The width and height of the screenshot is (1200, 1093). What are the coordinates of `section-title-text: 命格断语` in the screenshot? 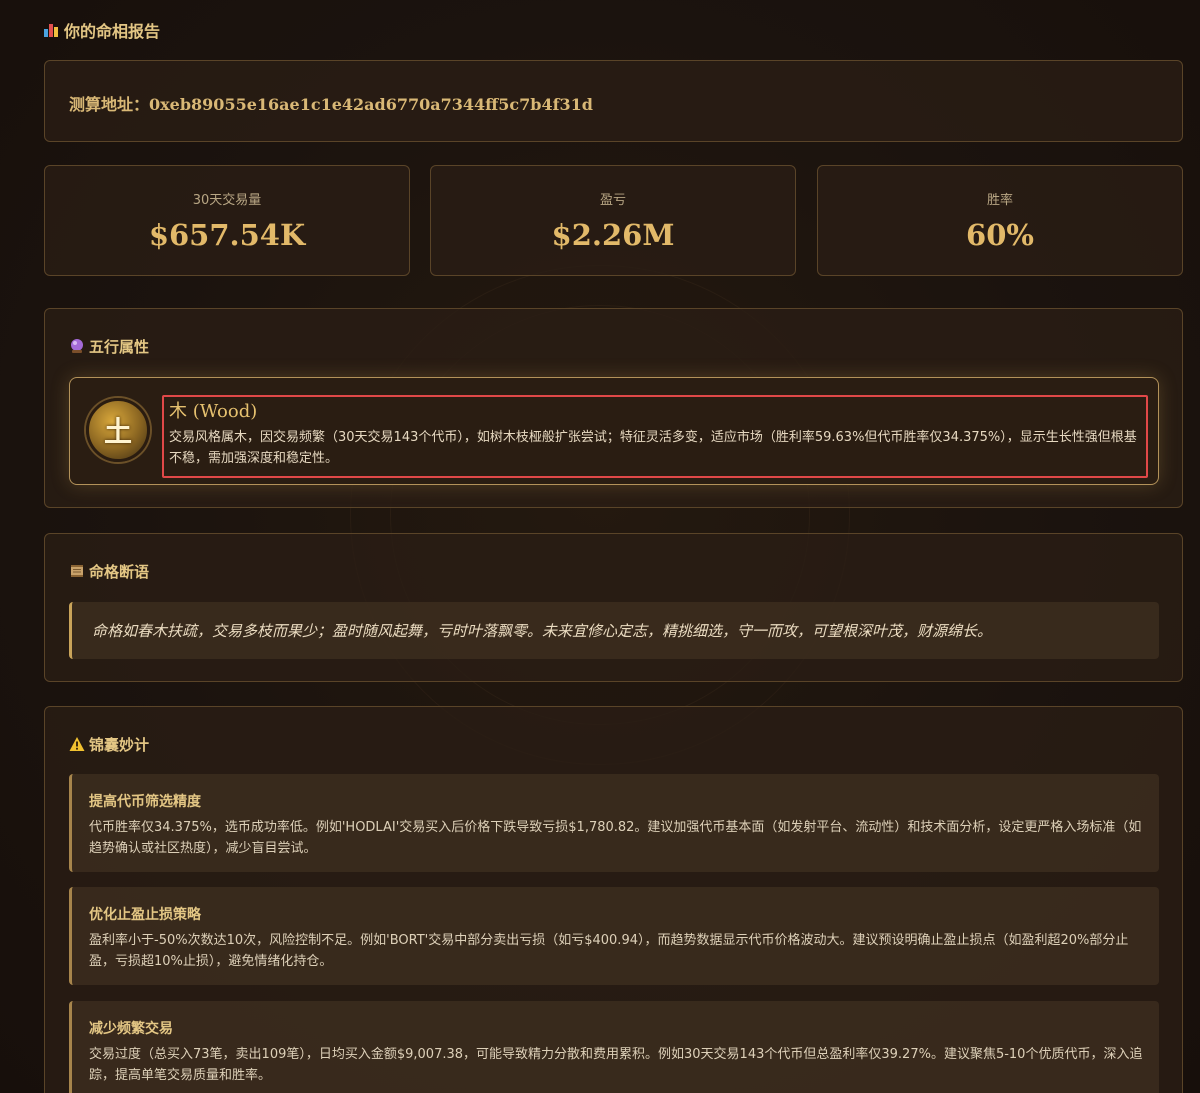 It's located at (119, 571).